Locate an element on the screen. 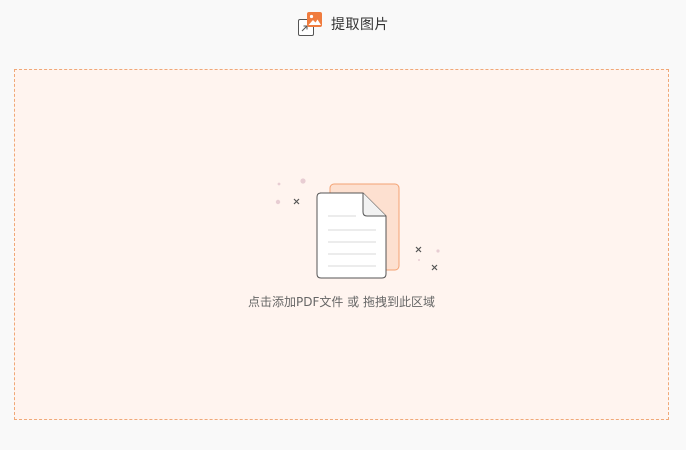  drop-hint: 点击添加PDF文件 或 拖拽到此区域 is located at coordinates (341, 301).